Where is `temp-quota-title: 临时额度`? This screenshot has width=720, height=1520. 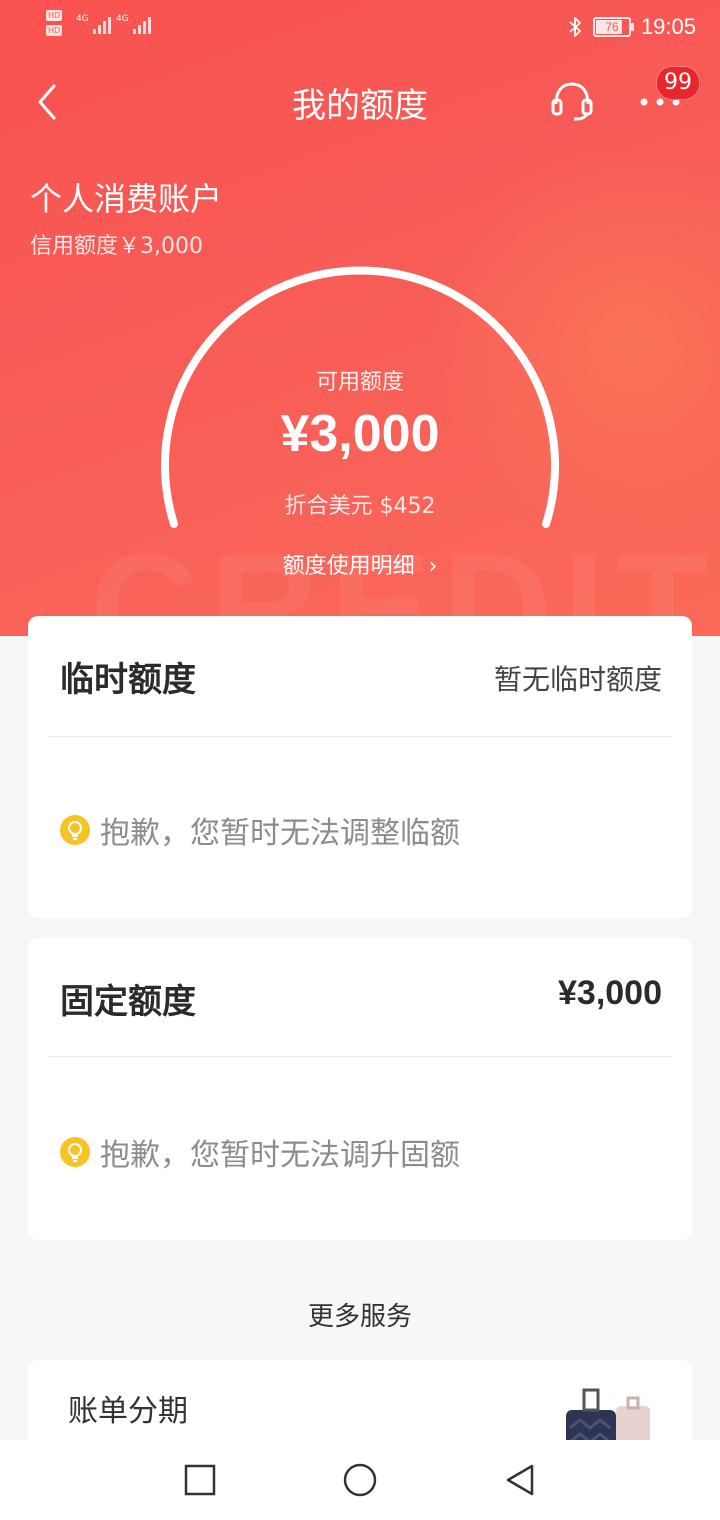 temp-quota-title: 临时额度 is located at coordinates (128, 680).